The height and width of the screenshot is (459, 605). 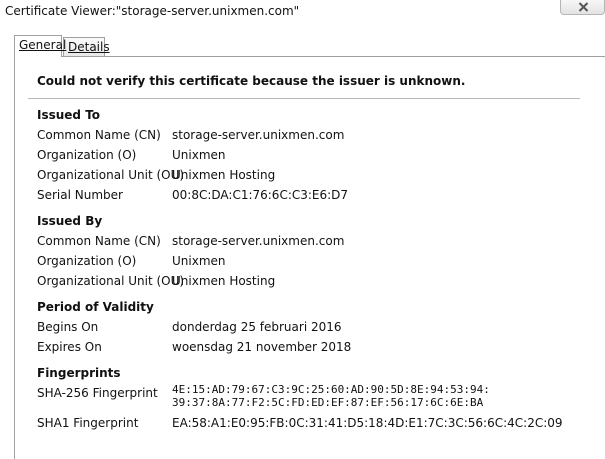 What do you see at coordinates (69, 115) in the screenshot?
I see `issued-to-heading: Issued To` at bounding box center [69, 115].